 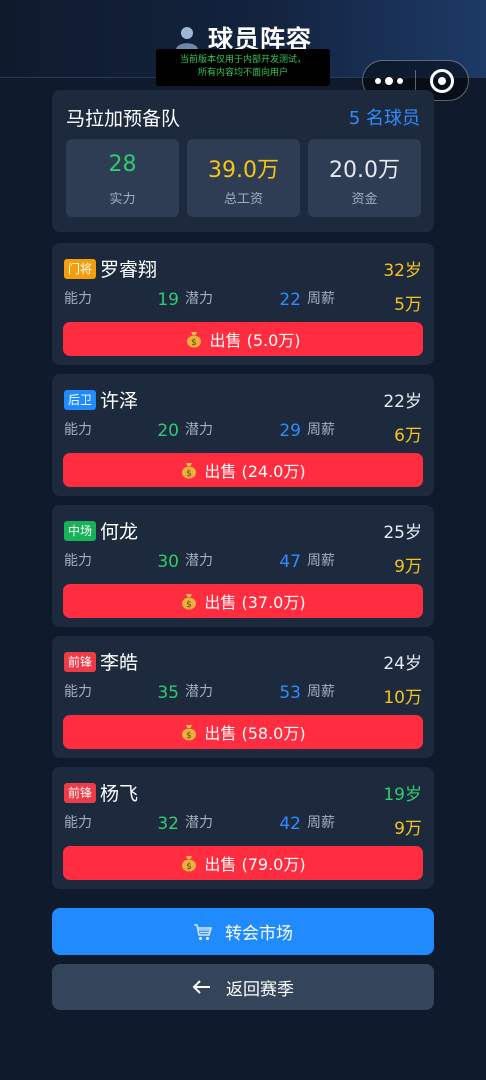 I want to click on player-name: 杨飞, so click(x=119, y=794).